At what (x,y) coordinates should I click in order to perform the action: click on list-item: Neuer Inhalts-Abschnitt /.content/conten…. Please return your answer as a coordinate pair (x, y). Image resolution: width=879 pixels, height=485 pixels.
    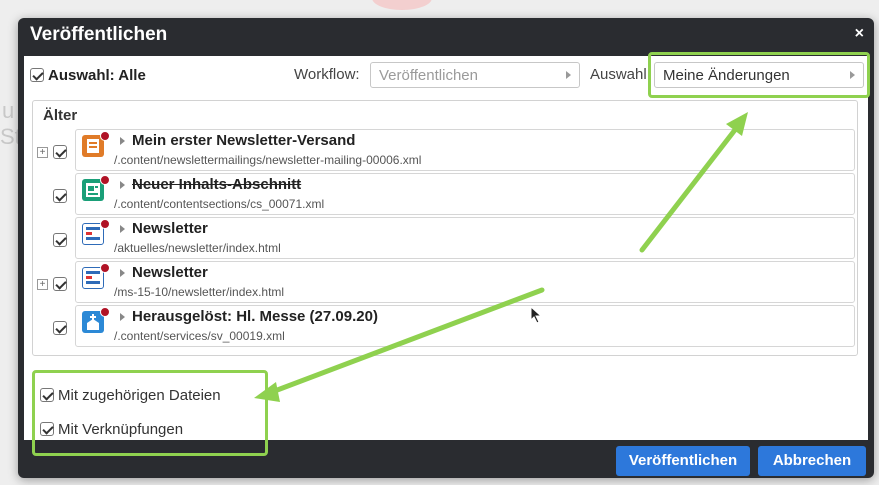
    Looking at the image, I should click on (465, 194).